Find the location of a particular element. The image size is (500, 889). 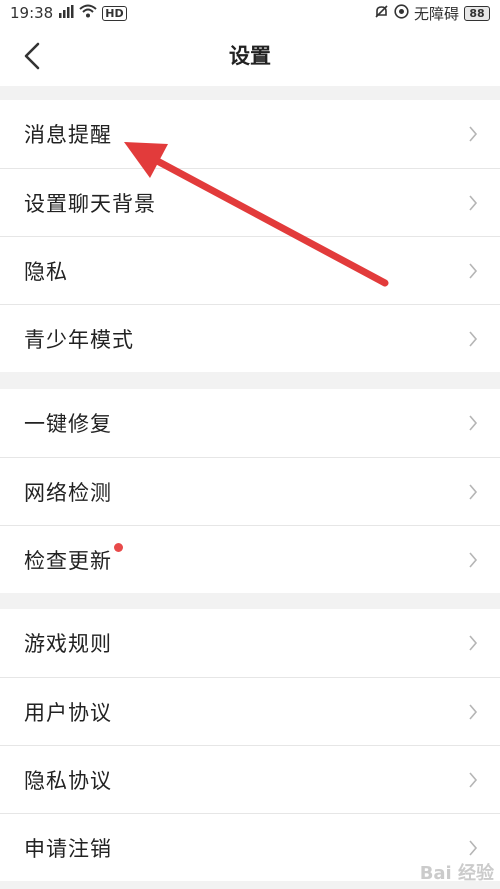

settings-item-label: 检查更新 is located at coordinates (68, 560).